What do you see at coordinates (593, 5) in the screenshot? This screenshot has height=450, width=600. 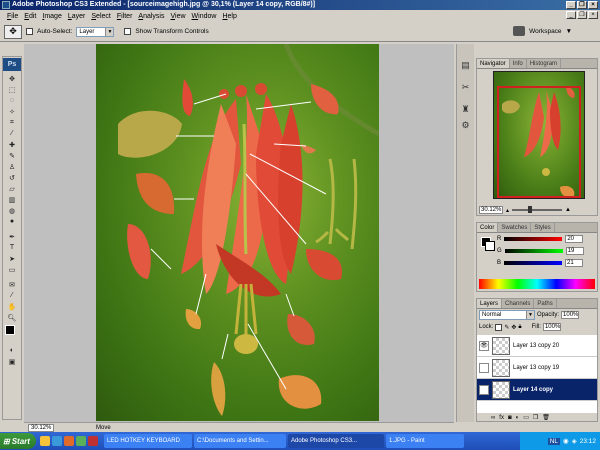 I see `close-button: ×` at bounding box center [593, 5].